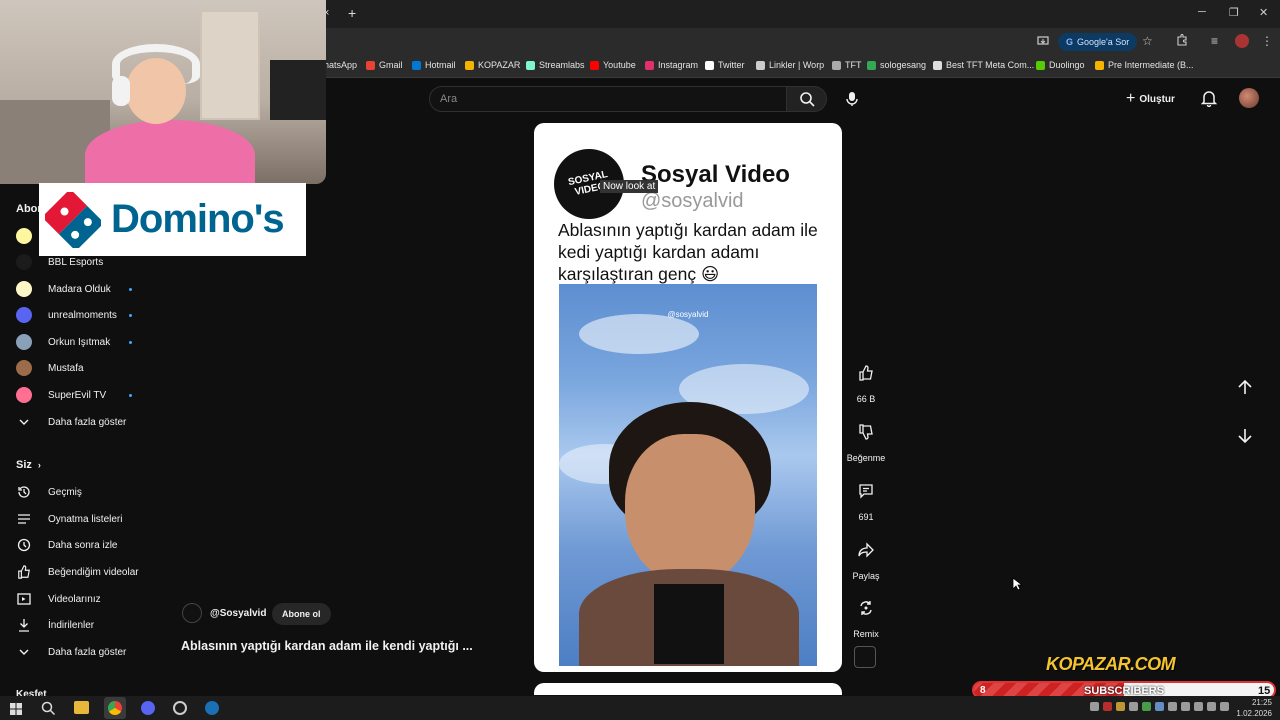  I want to click on search-input: Ara, so click(608, 99).